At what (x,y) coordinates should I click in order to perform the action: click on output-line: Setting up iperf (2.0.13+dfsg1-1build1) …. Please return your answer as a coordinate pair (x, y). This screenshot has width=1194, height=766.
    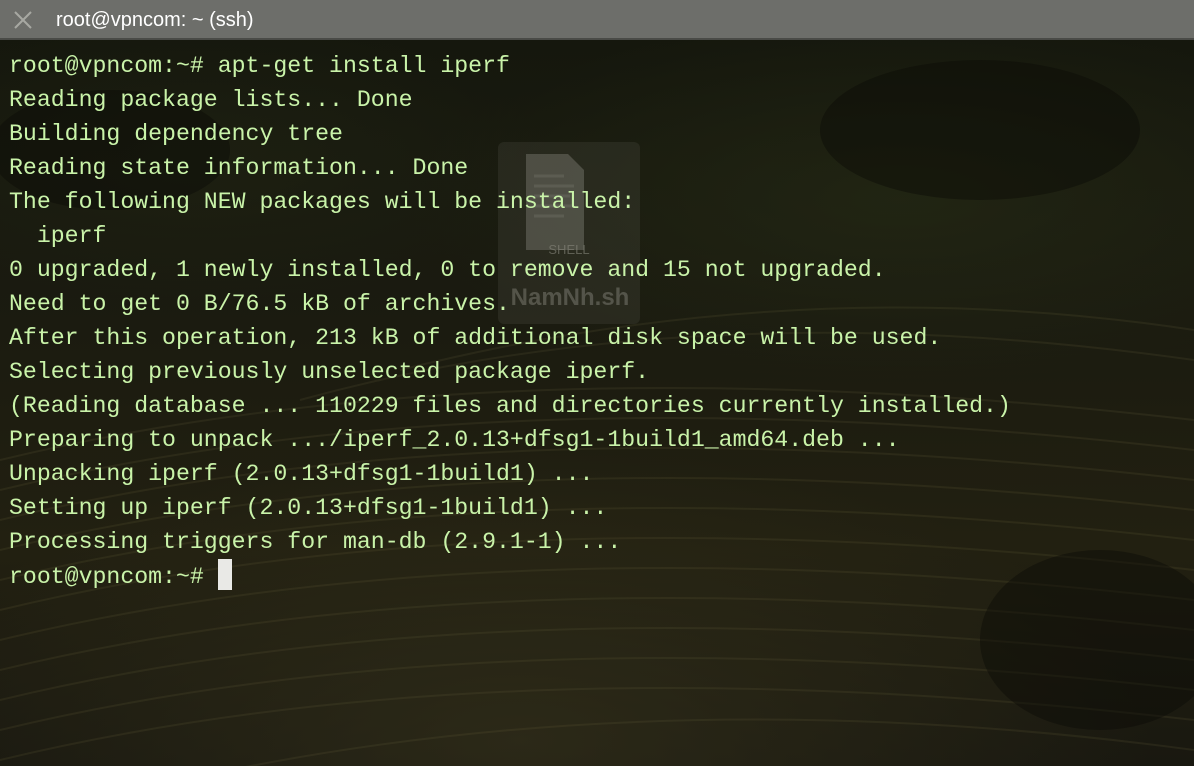
    Looking at the image, I should click on (308, 508).